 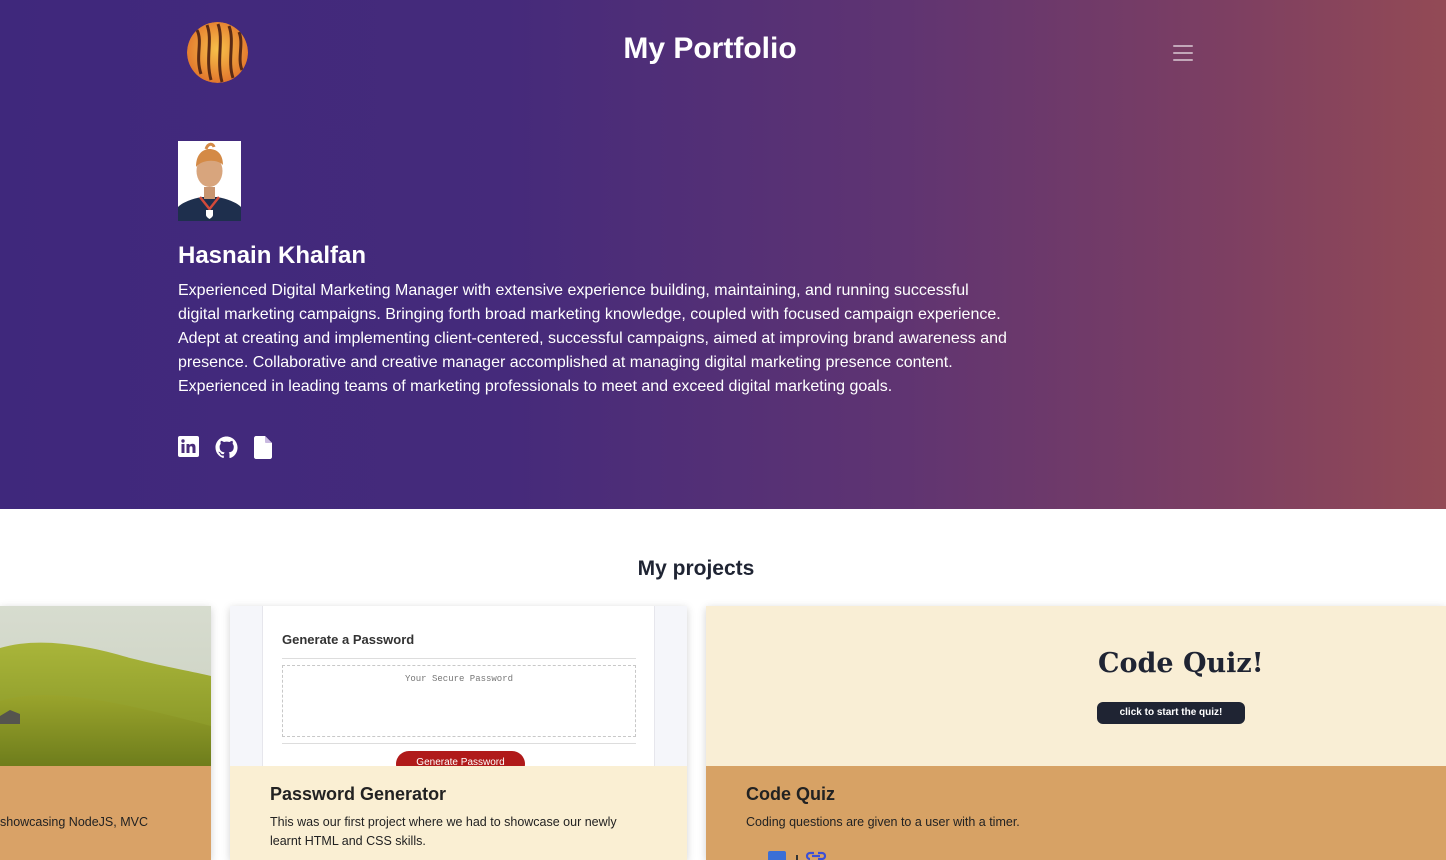 What do you see at coordinates (105, 686) in the screenshot?
I see `project-image-hills` at bounding box center [105, 686].